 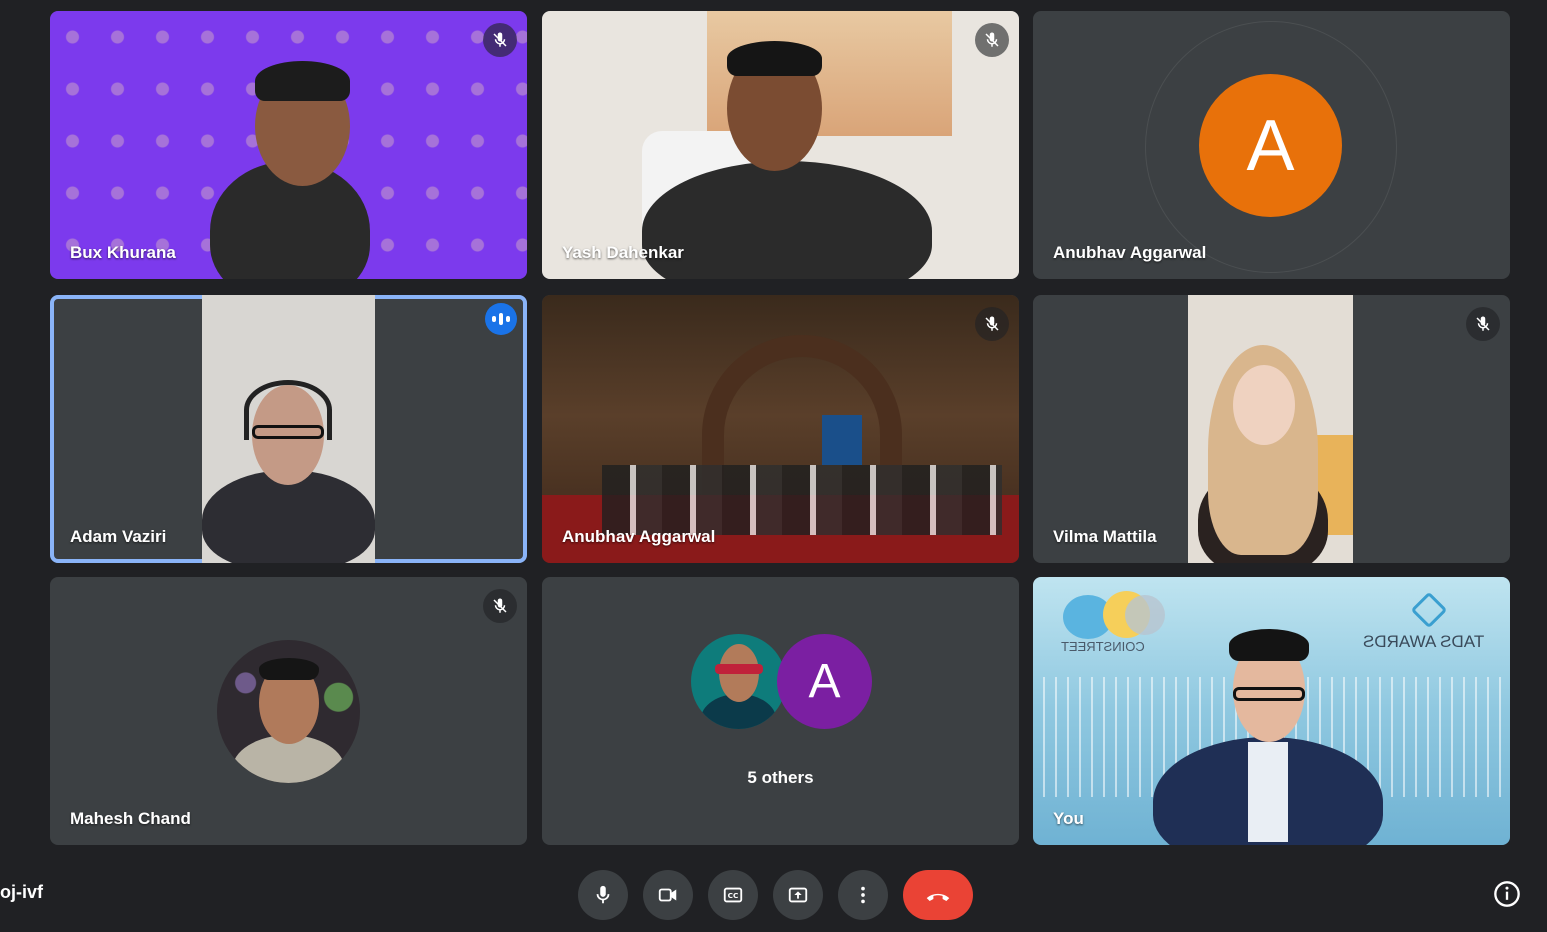 I want to click on mic-icon, so click(x=603, y=894).